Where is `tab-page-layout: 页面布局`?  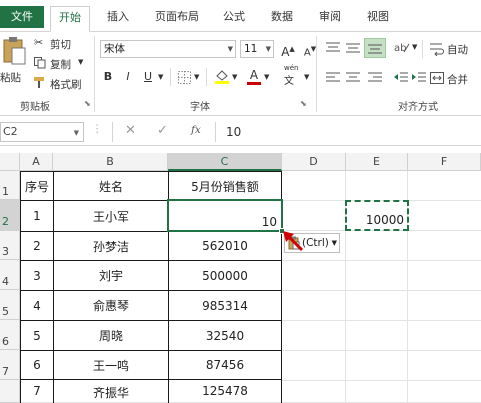 tab-page-layout: 页面布局 is located at coordinates (177, 17).